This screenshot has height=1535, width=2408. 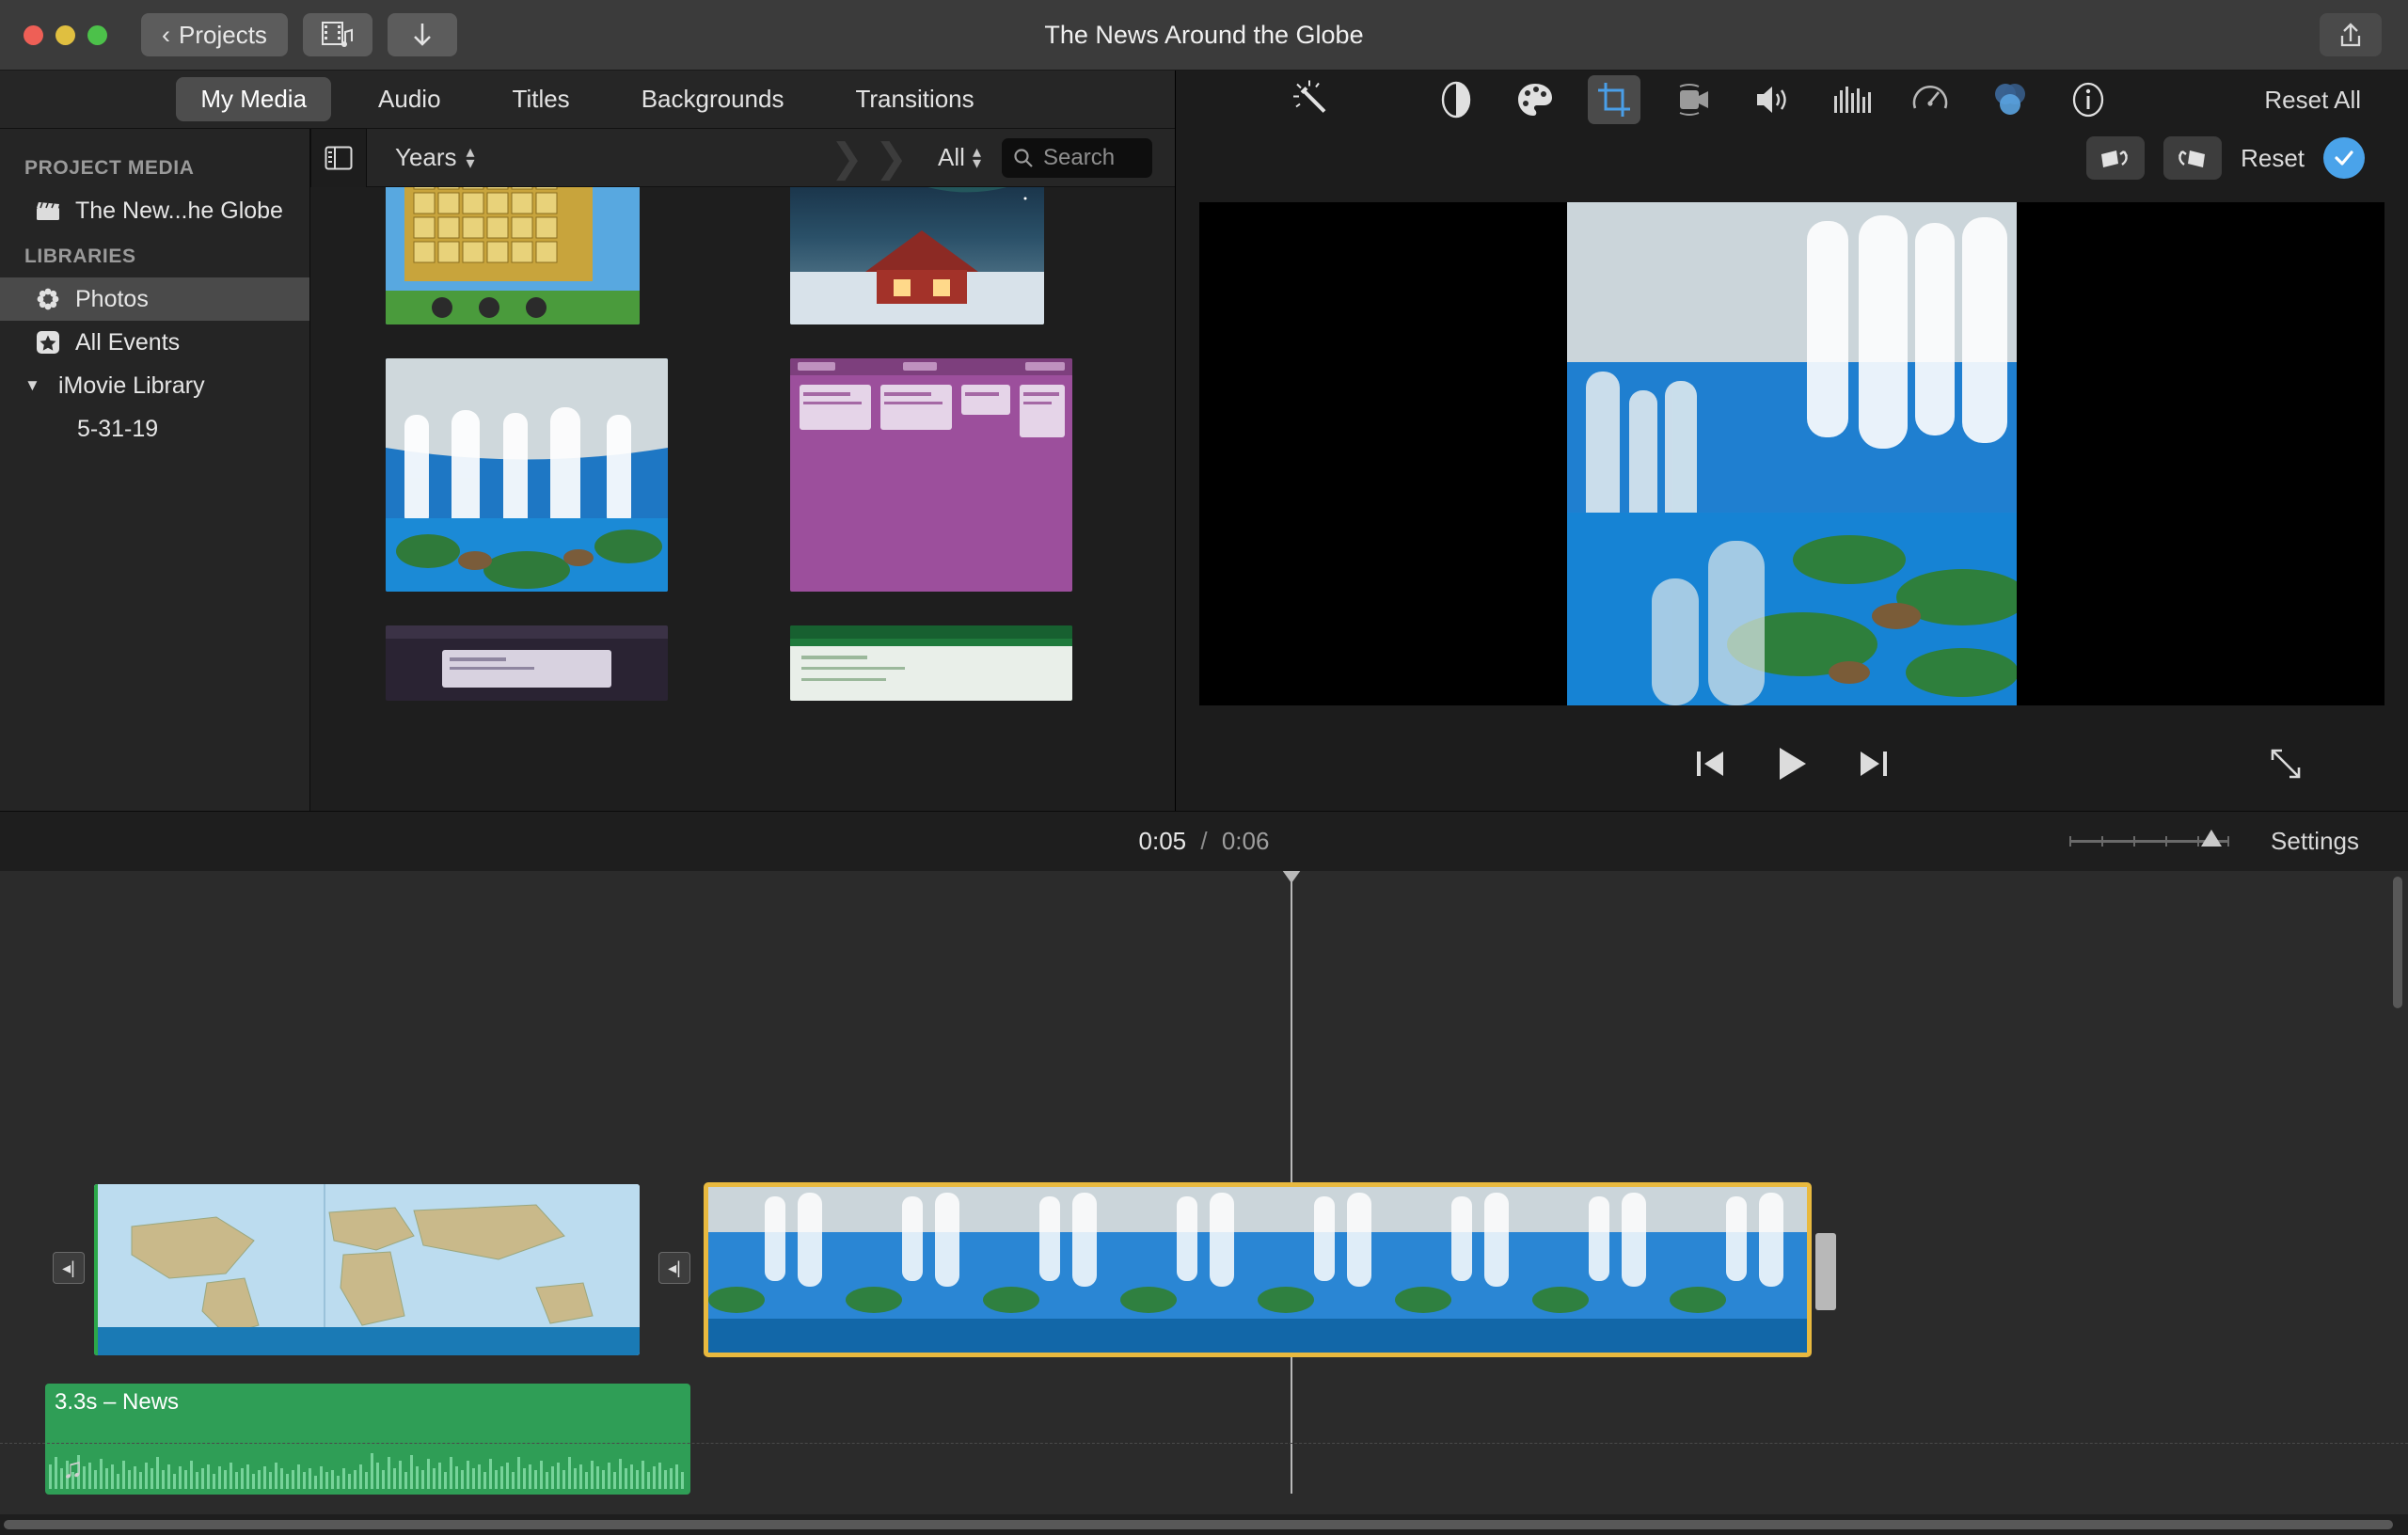 I want to click on expand-icon, so click(x=2286, y=763).